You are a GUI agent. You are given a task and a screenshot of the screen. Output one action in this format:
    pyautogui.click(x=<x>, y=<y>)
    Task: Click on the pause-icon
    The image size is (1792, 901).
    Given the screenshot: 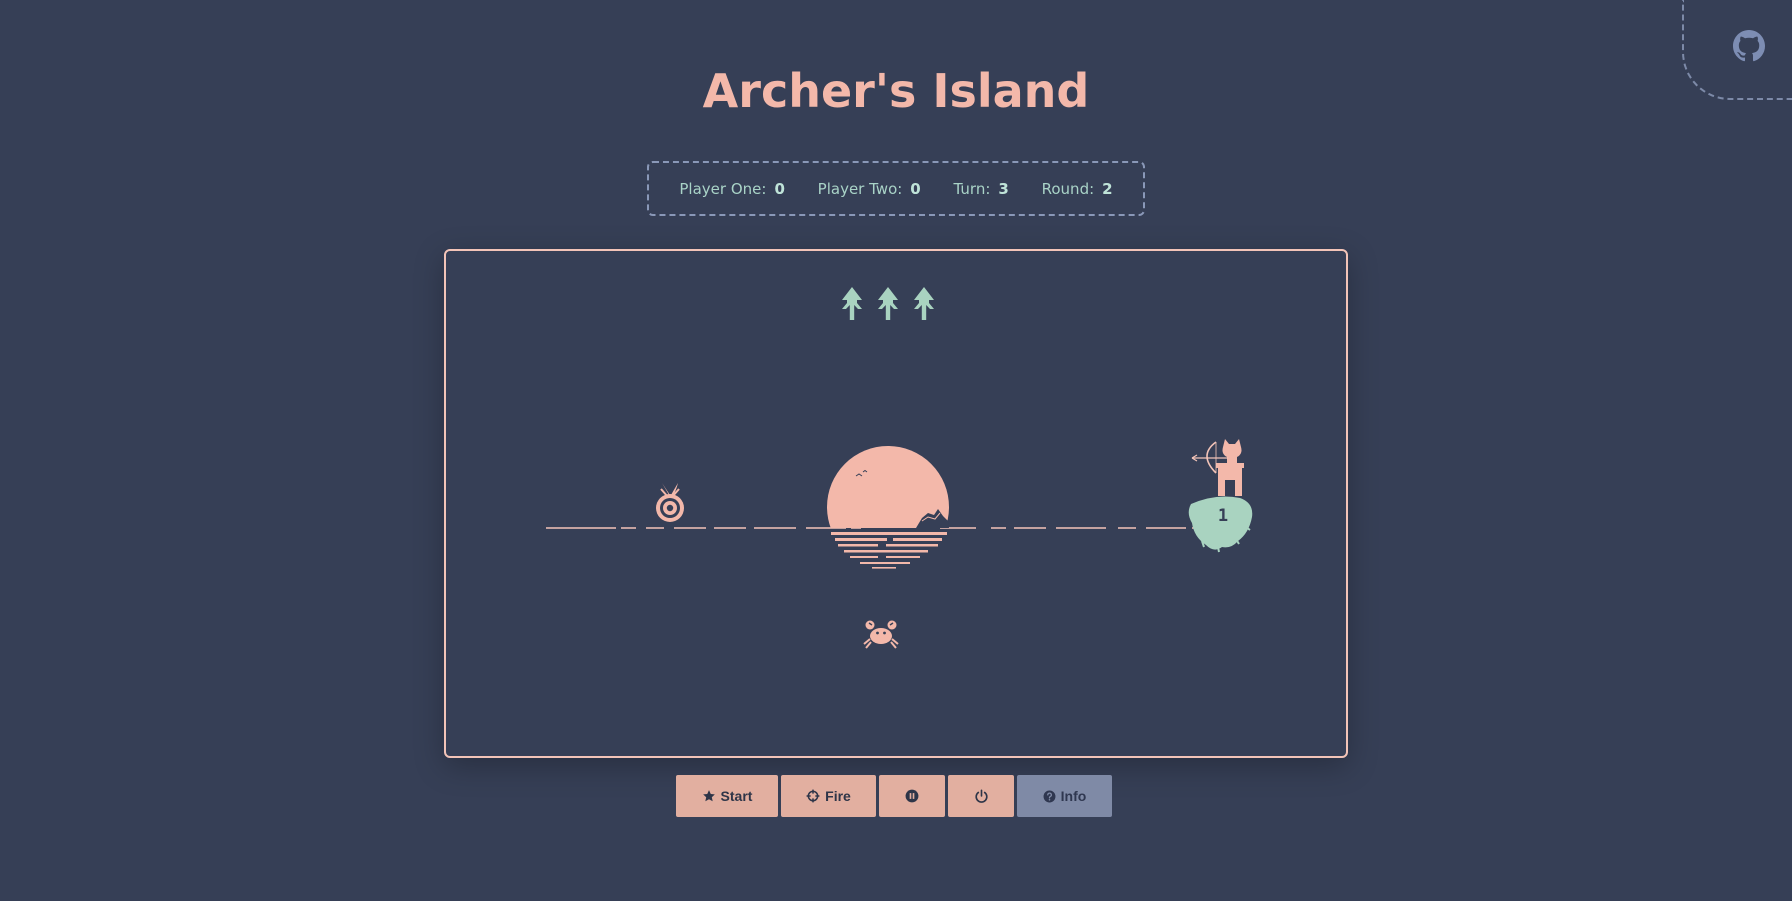 What is the action you would take?
    pyautogui.click(x=912, y=796)
    